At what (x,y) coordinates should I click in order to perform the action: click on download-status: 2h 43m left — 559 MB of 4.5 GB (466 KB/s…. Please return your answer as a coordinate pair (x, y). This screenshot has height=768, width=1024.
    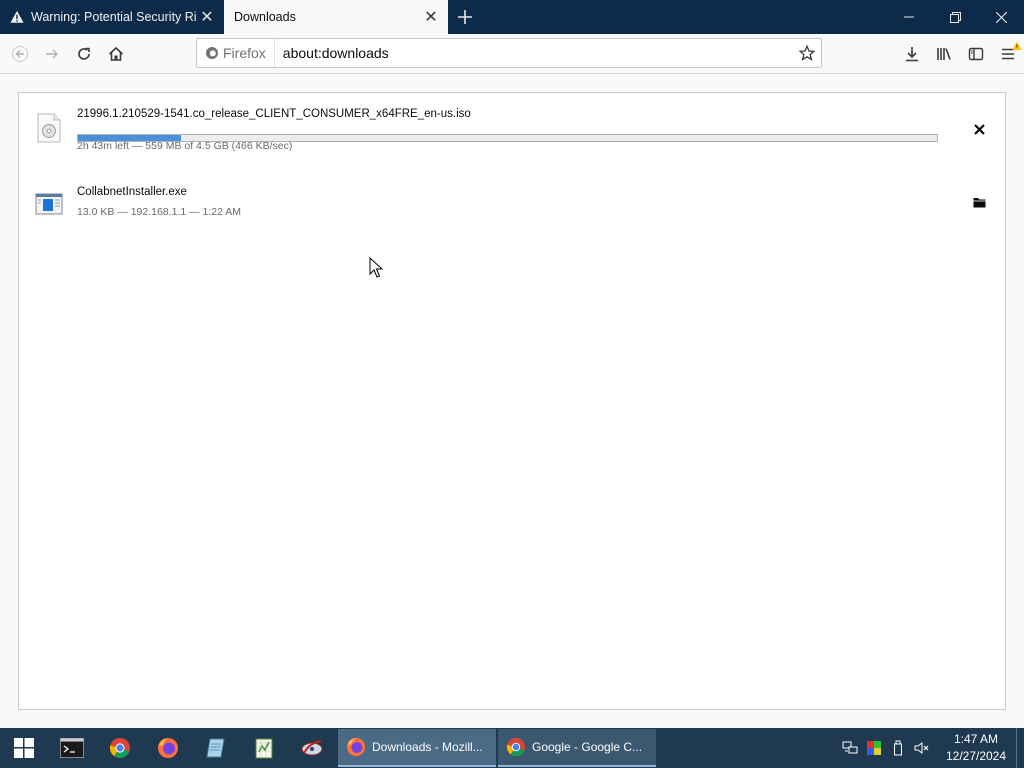
    Looking at the image, I should click on (185, 146).